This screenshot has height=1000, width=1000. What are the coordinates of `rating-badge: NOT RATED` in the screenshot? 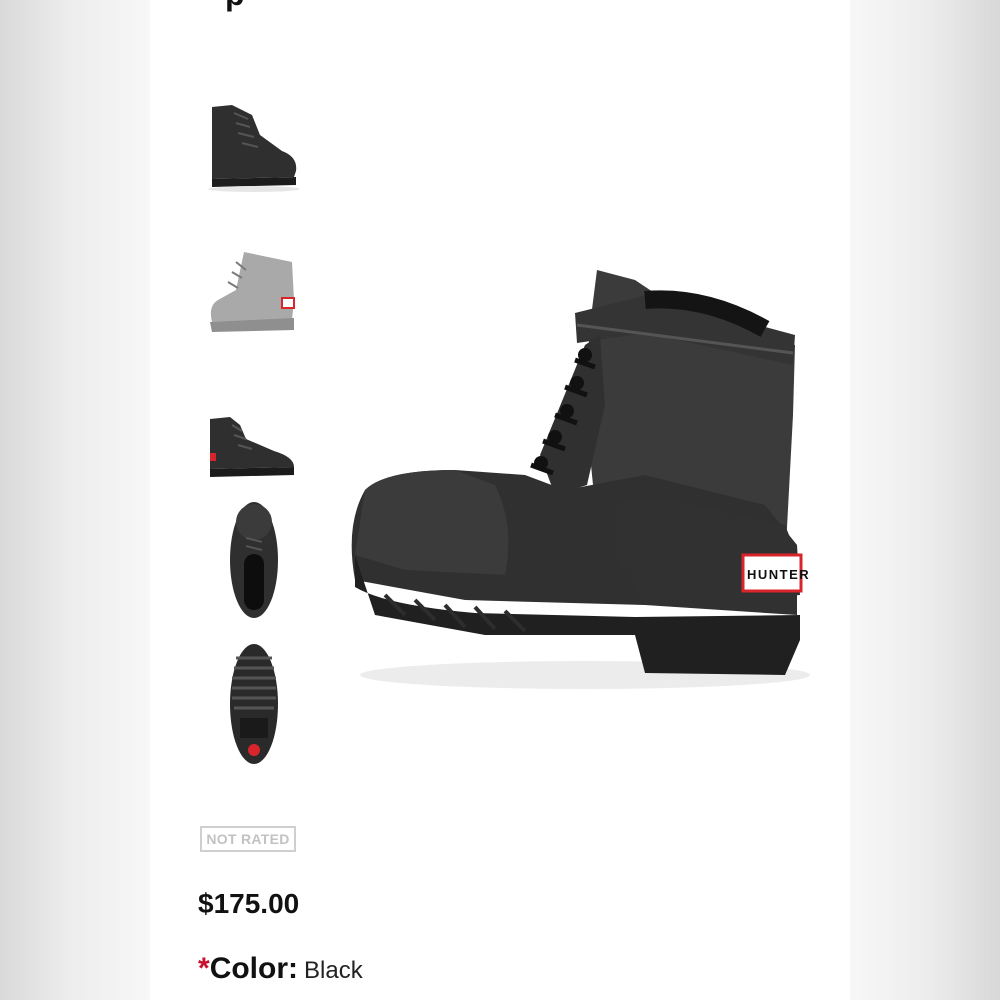 It's located at (248, 839).